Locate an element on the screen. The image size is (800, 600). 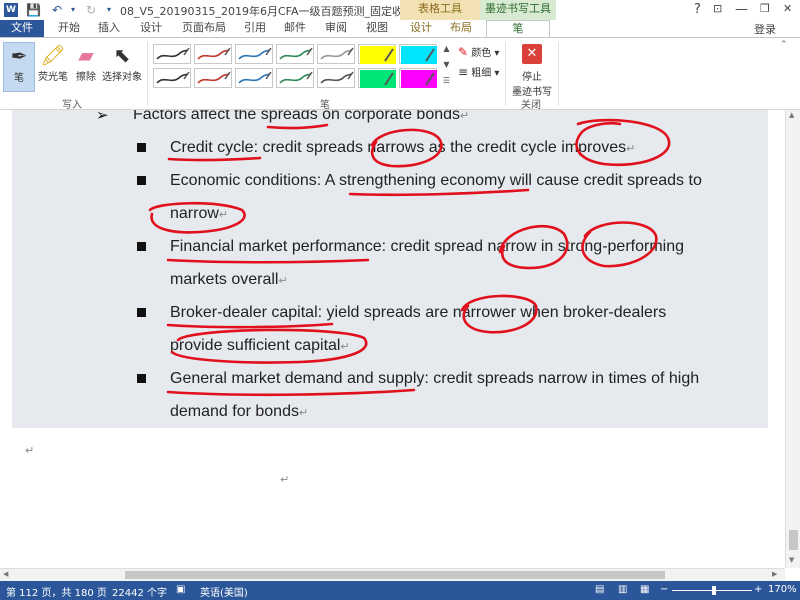
save-icon: 💾 is located at coordinates (33, 10).